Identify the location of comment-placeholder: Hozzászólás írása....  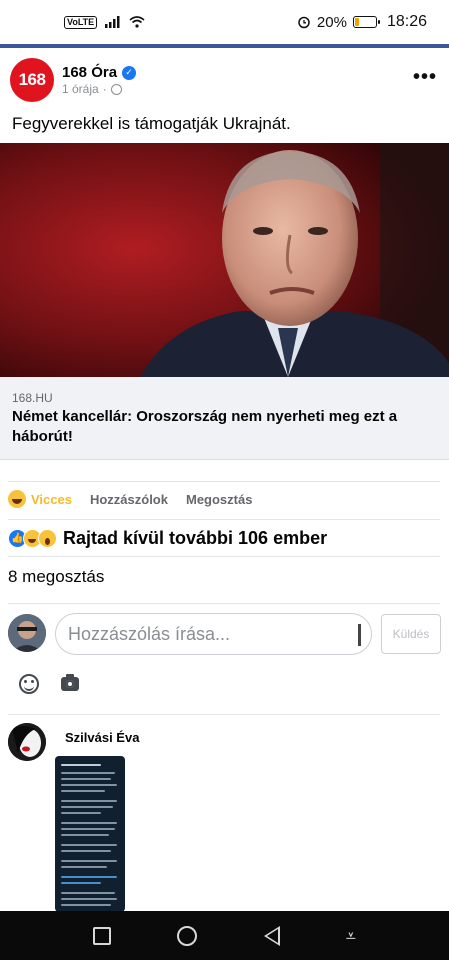
(149, 633).